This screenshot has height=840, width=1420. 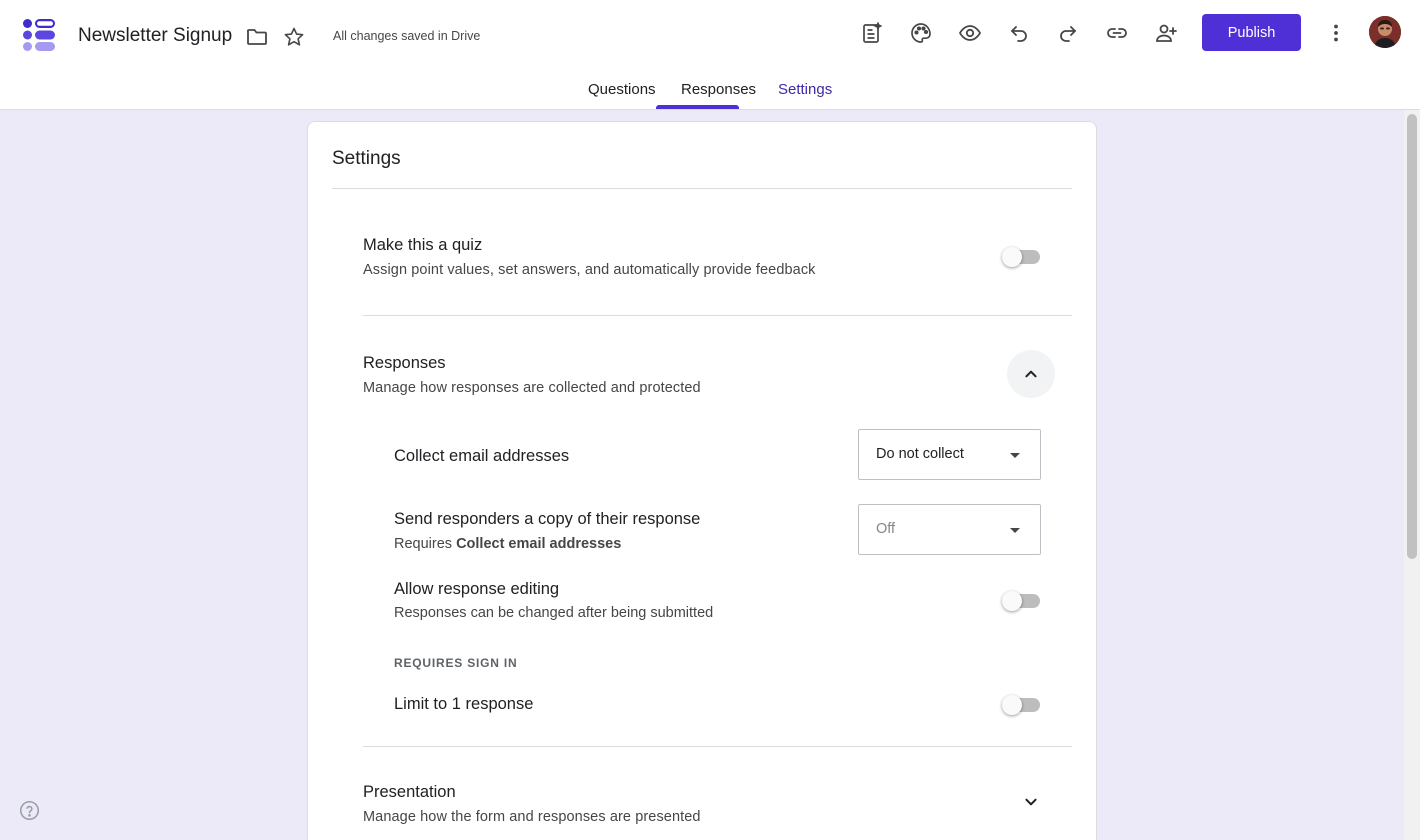 I want to click on form-tabs: Questions Responses Settings, so click(x=710, y=93).